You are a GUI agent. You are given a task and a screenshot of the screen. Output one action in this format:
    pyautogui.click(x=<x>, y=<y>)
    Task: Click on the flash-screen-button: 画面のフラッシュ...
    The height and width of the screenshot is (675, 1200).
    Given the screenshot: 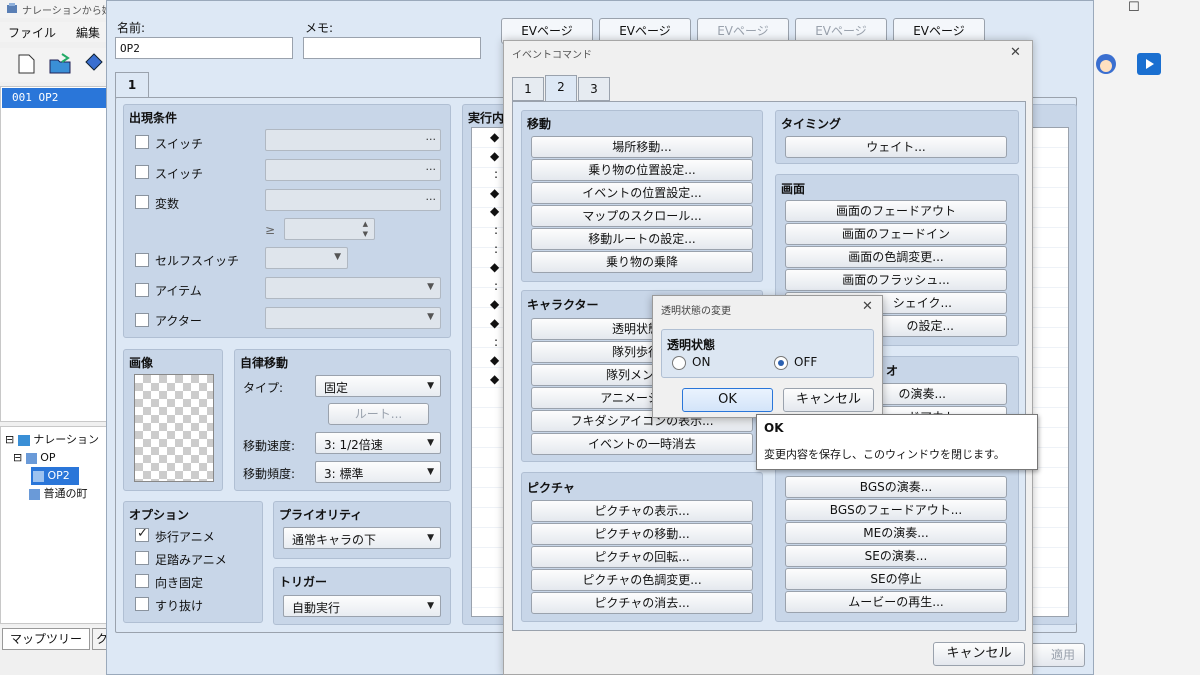 What is the action you would take?
    pyautogui.click(x=896, y=280)
    